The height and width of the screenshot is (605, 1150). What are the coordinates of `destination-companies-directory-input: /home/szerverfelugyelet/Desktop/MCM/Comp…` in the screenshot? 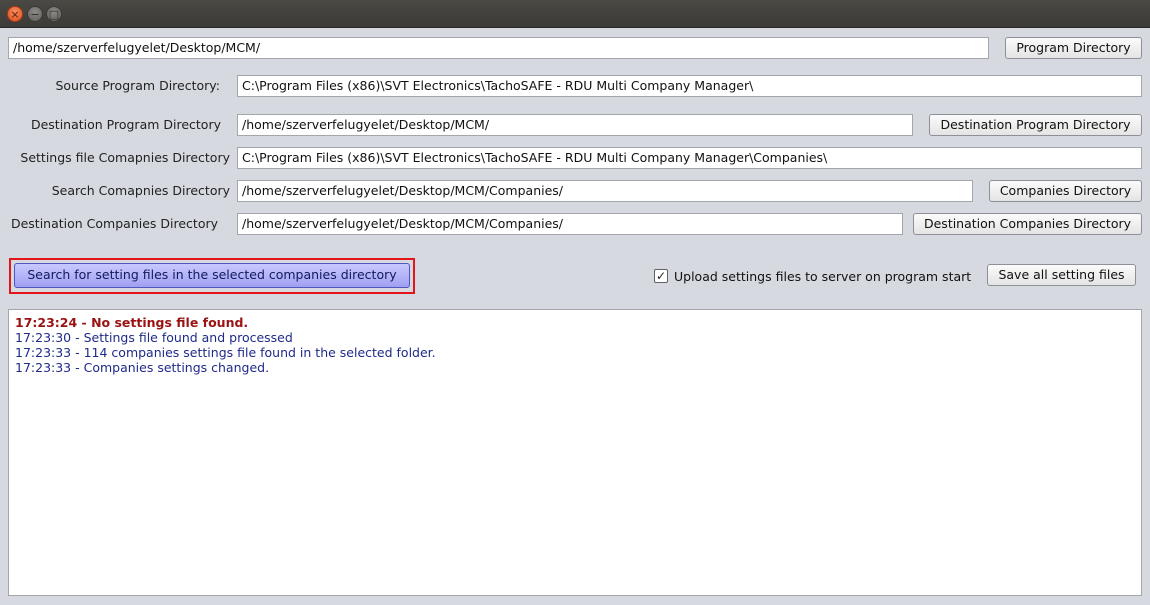 It's located at (570, 224).